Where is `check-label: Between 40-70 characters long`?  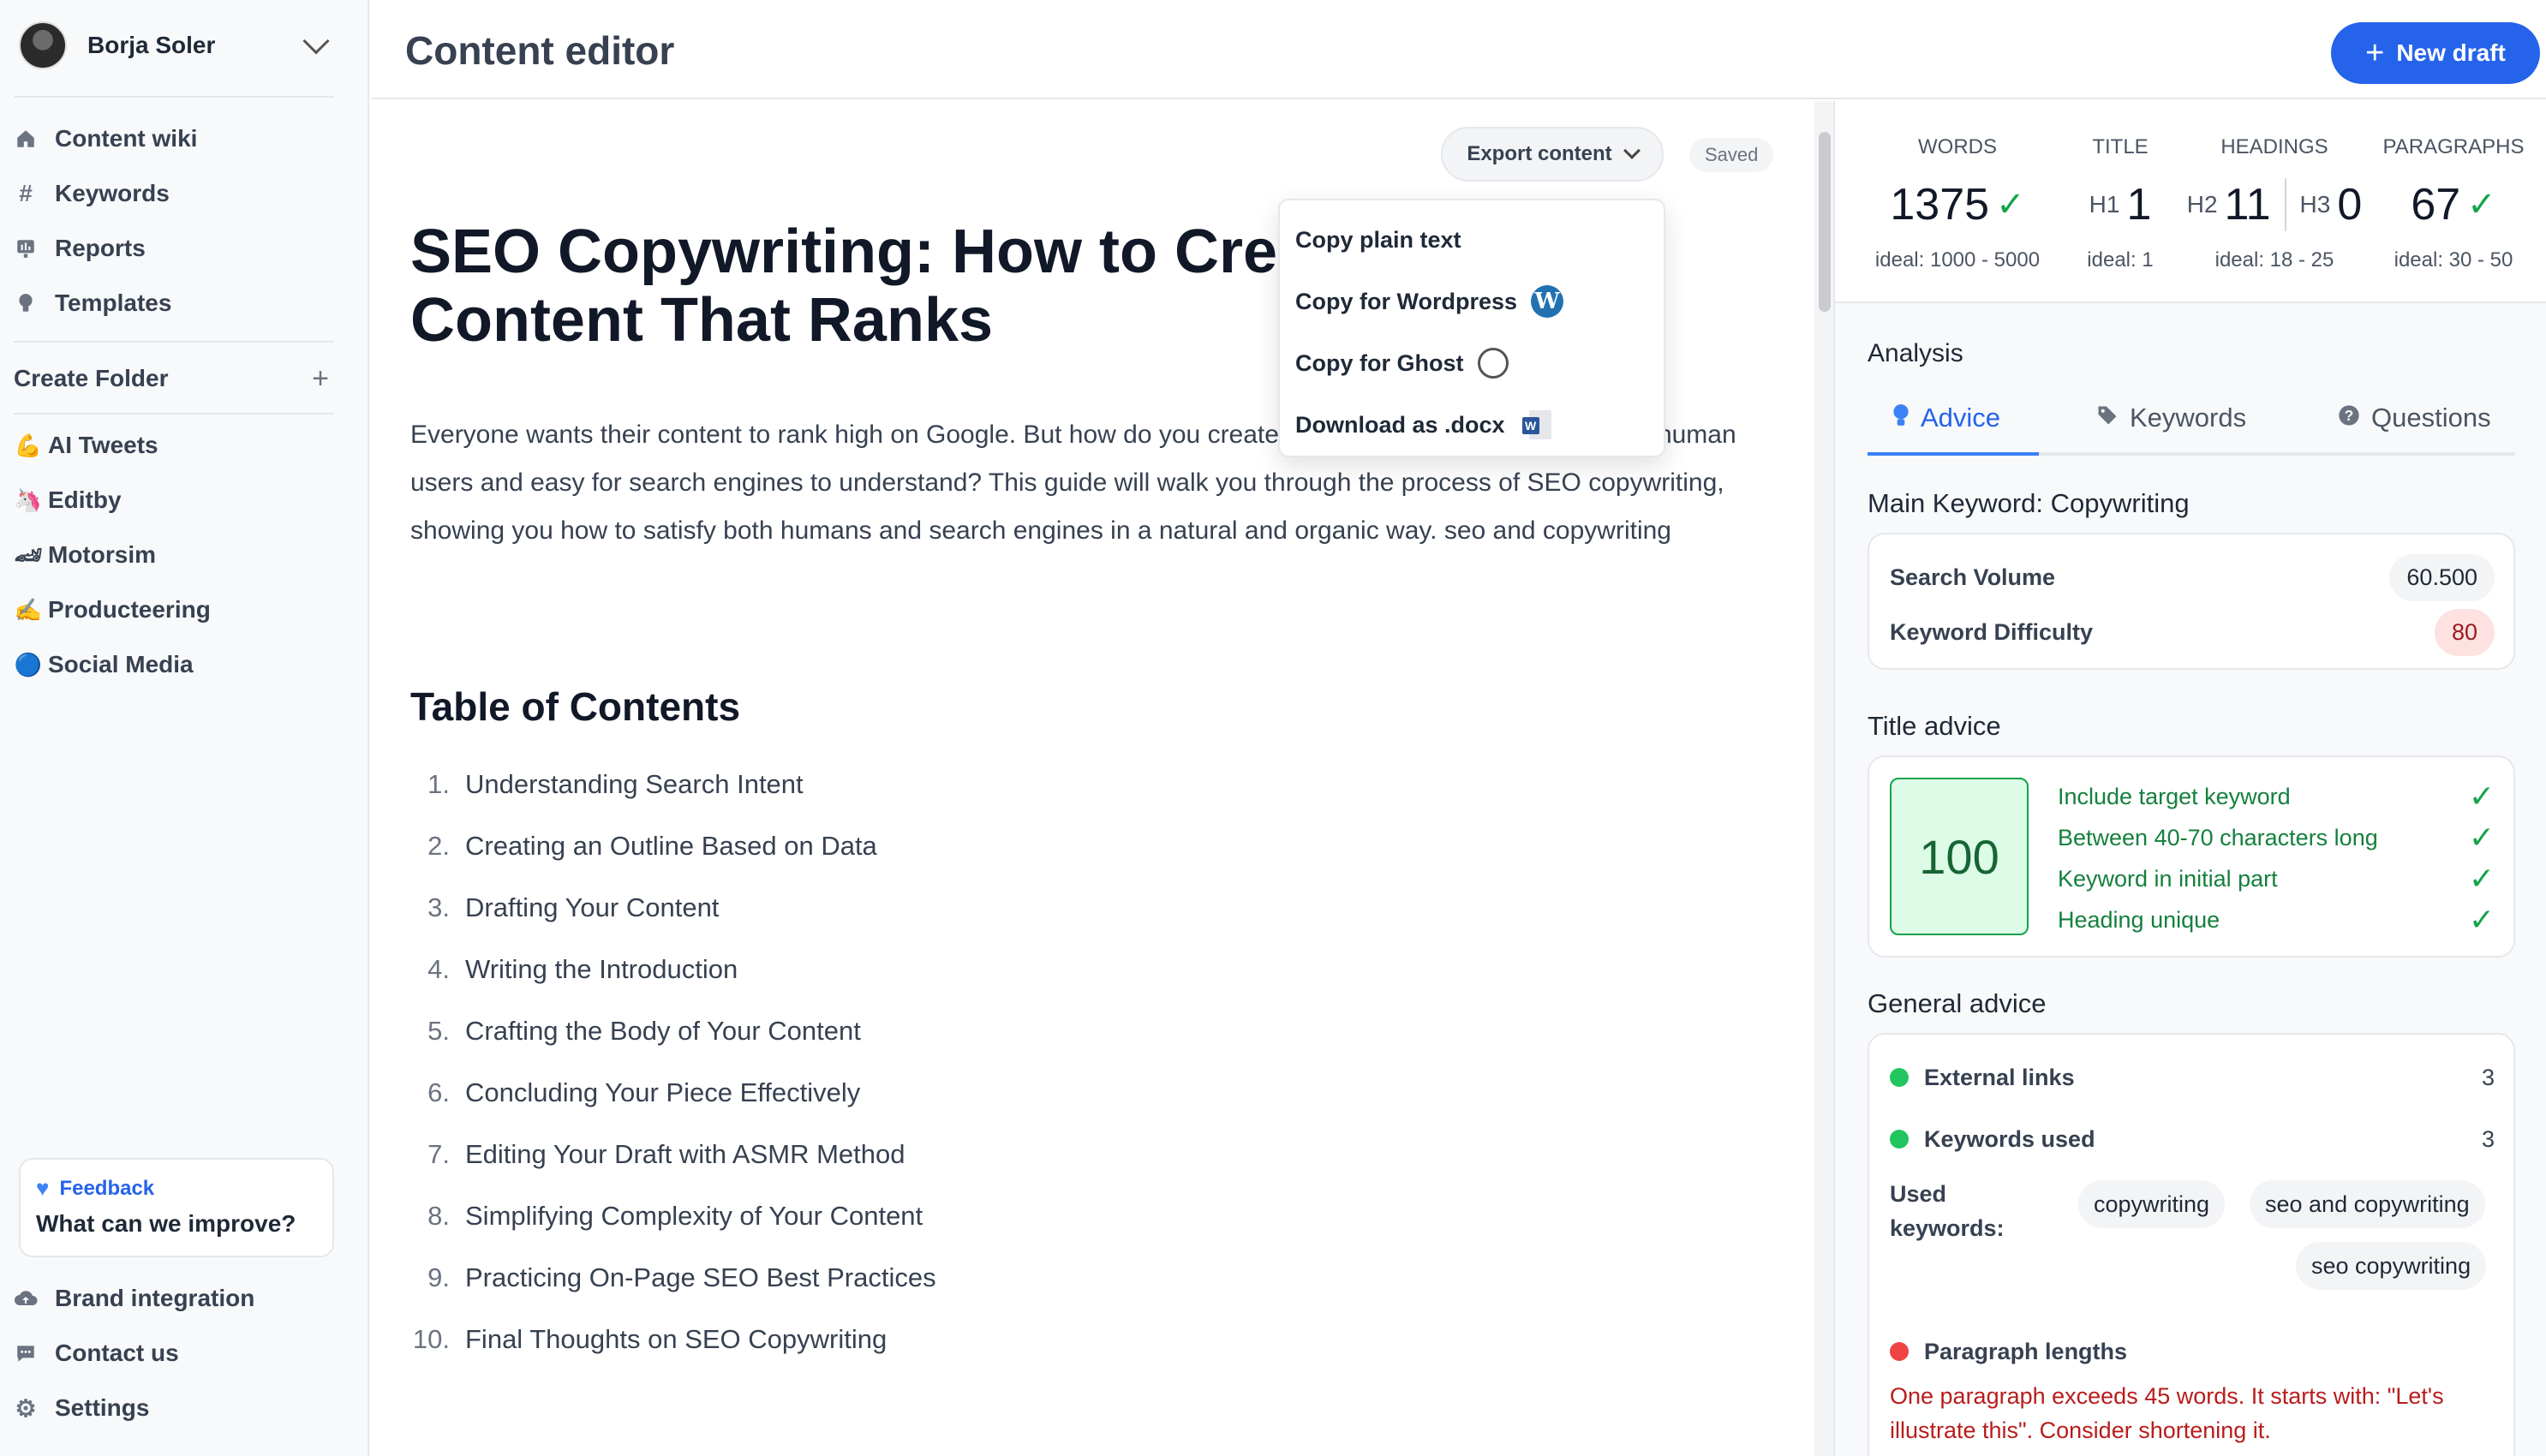
check-label: Between 40-70 characters long is located at coordinates (2218, 837).